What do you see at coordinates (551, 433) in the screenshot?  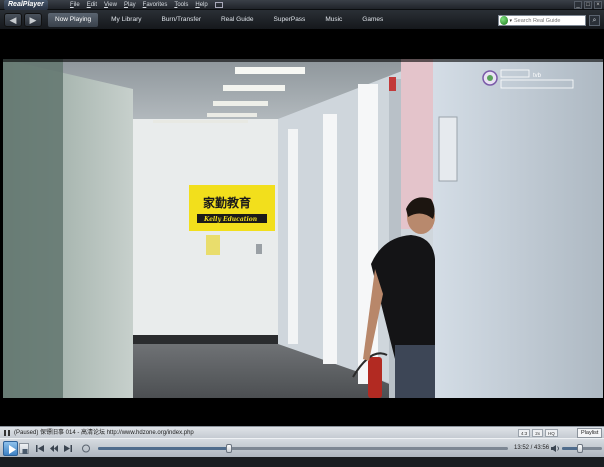 I see `quality-button: HQ` at bounding box center [551, 433].